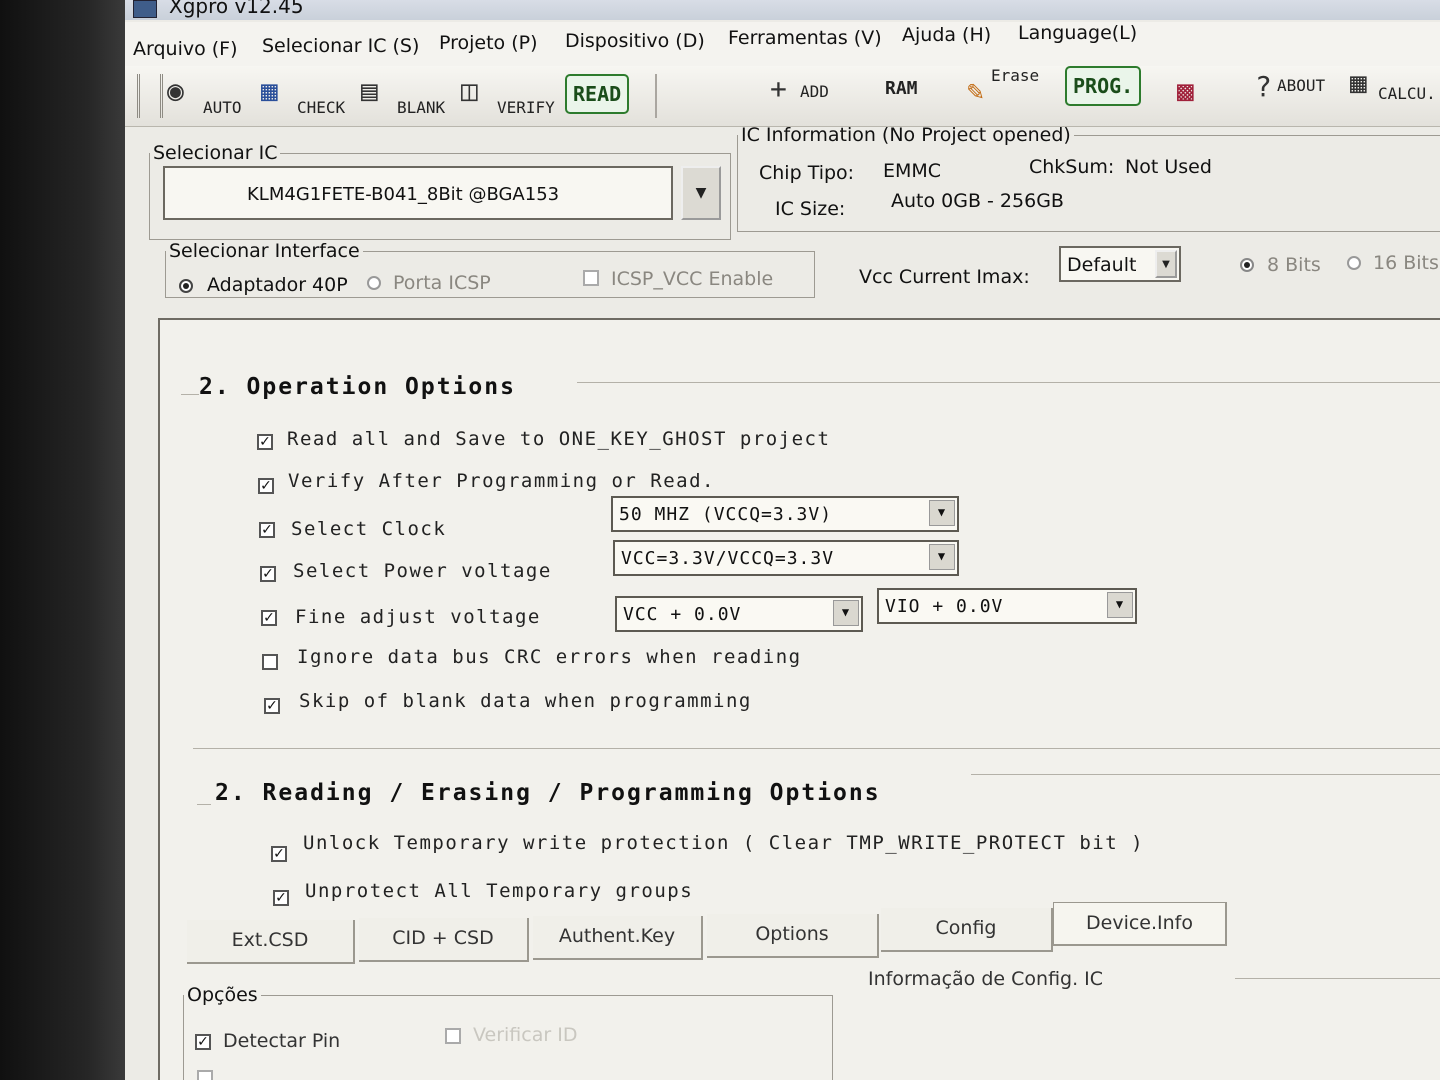 This screenshot has width=1440, height=1080. What do you see at coordinates (786, 558) in the screenshot?
I see `power-voltage-select: VCC=3.3V/VCCQ=3.3V ▼` at bounding box center [786, 558].